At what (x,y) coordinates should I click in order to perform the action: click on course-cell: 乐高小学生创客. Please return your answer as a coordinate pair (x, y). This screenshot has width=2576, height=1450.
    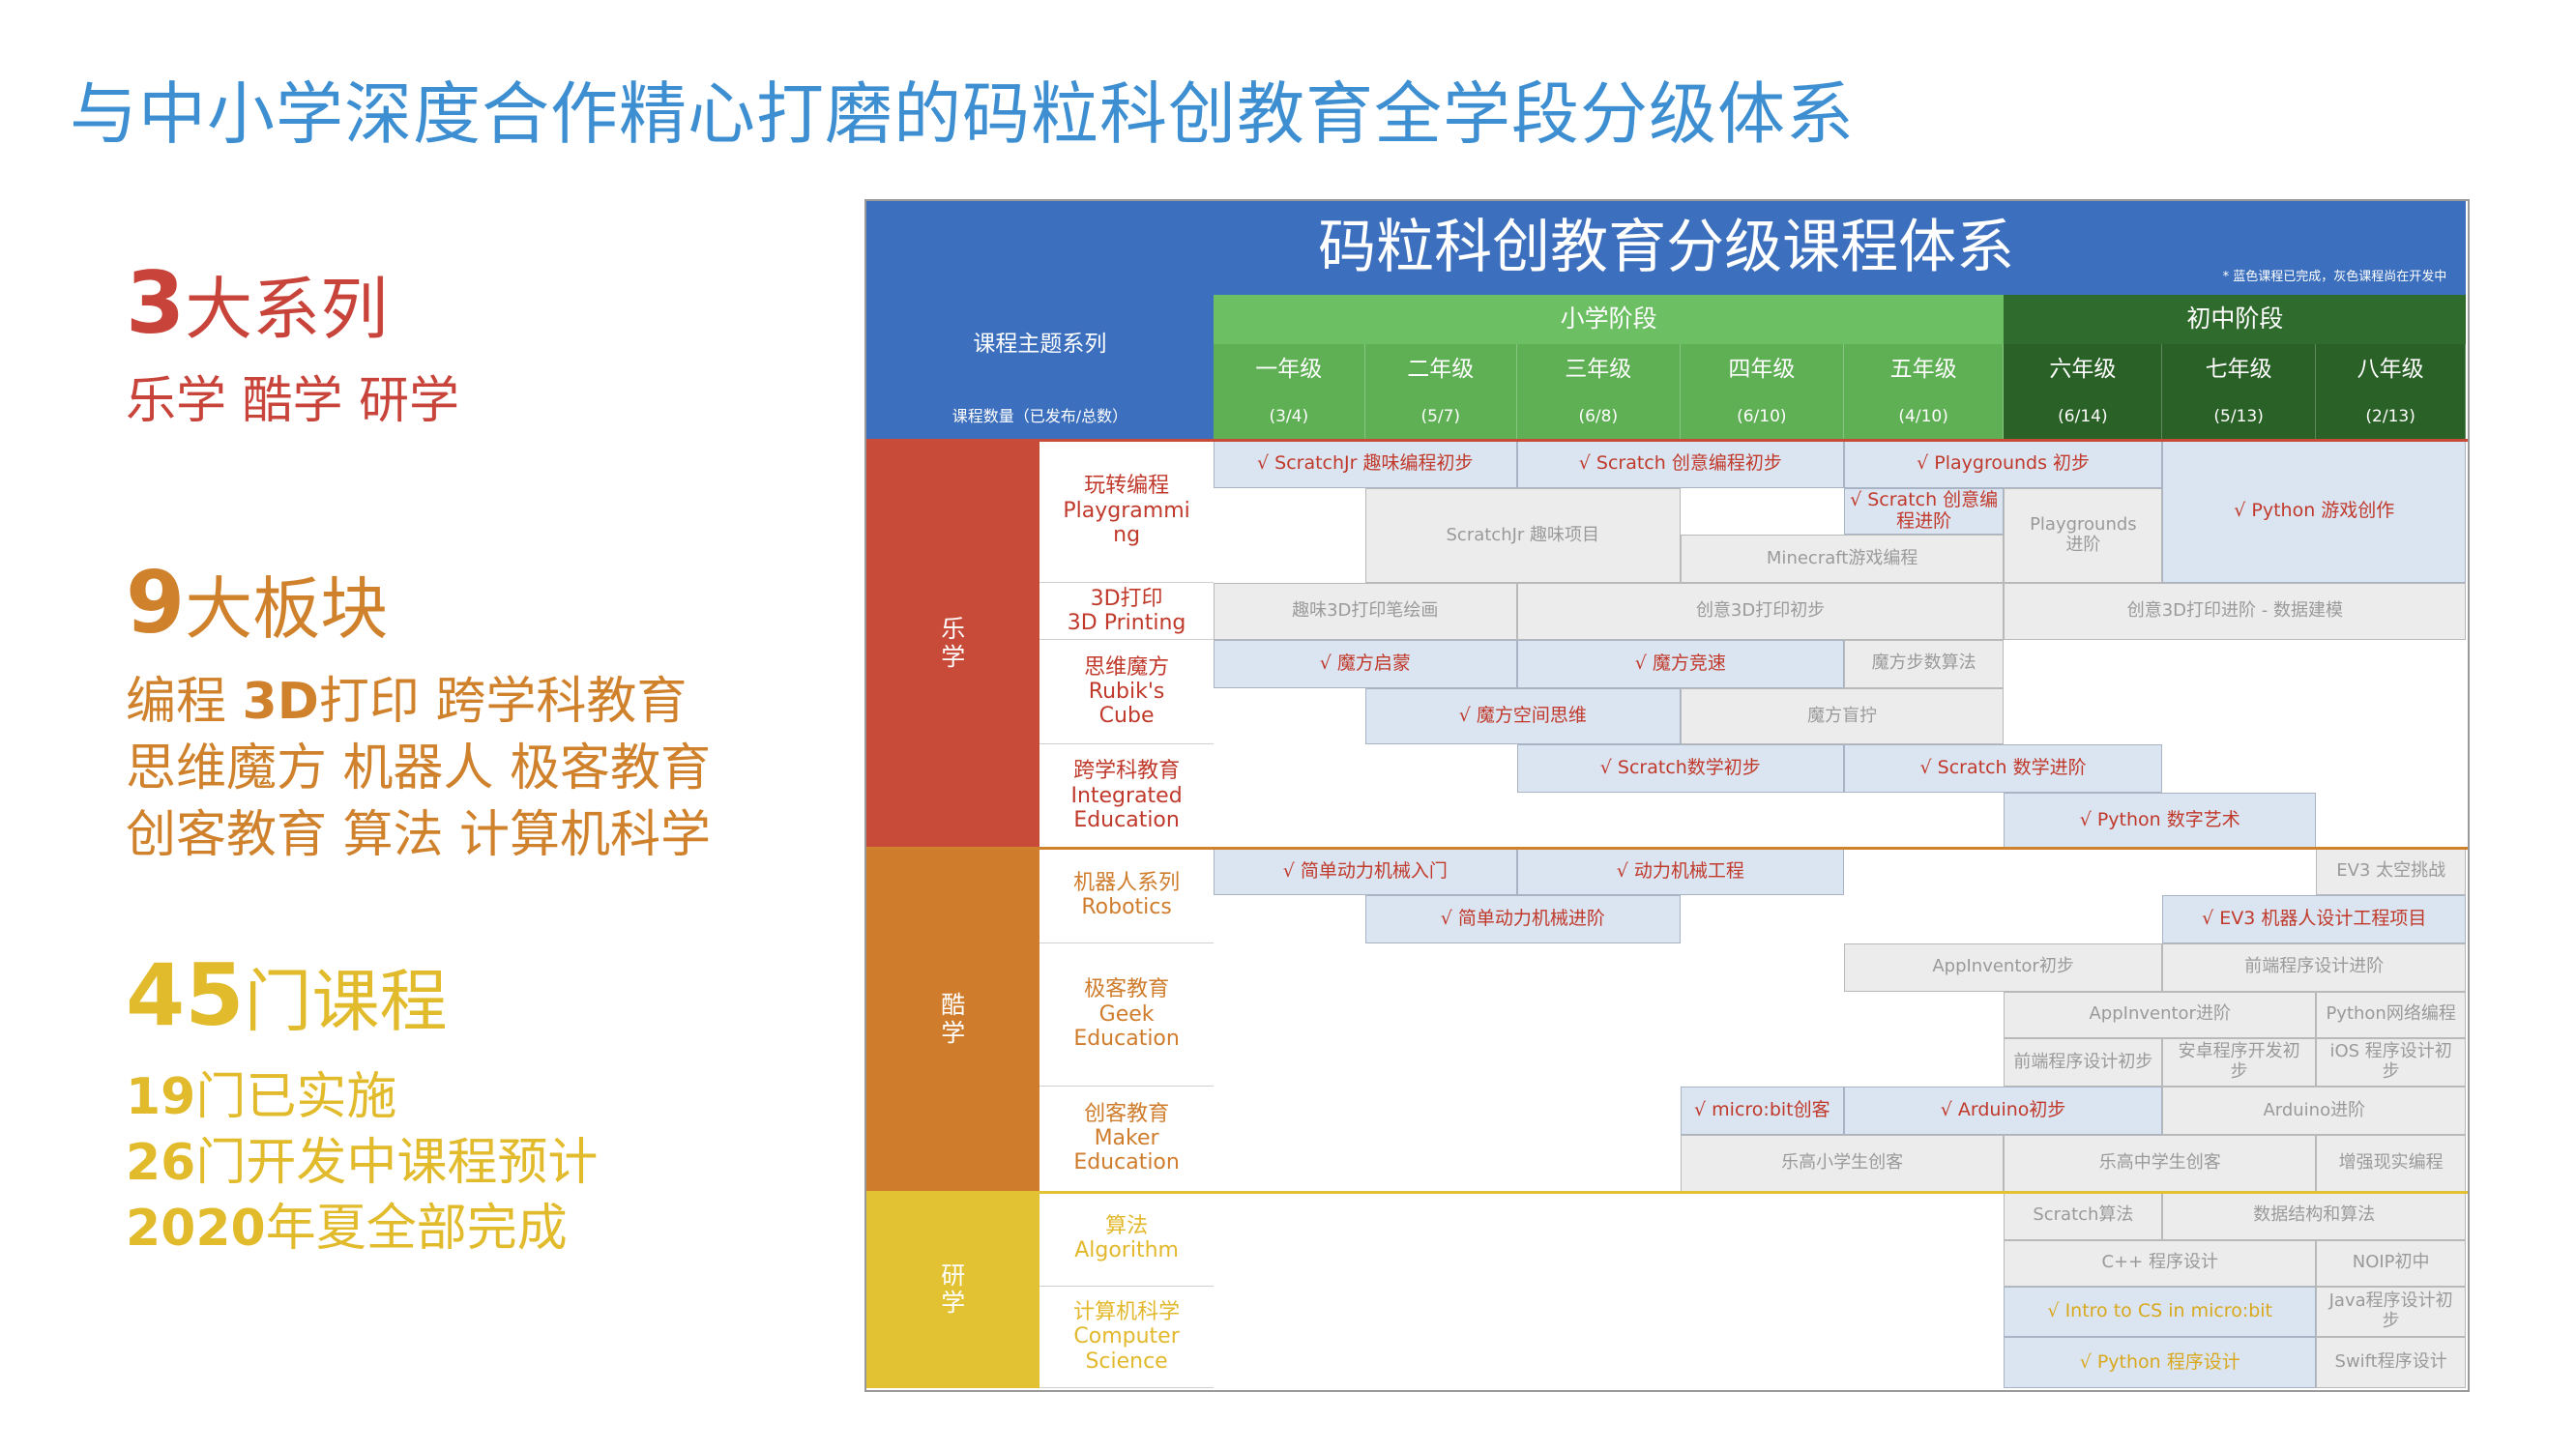
    Looking at the image, I should click on (1842, 1164).